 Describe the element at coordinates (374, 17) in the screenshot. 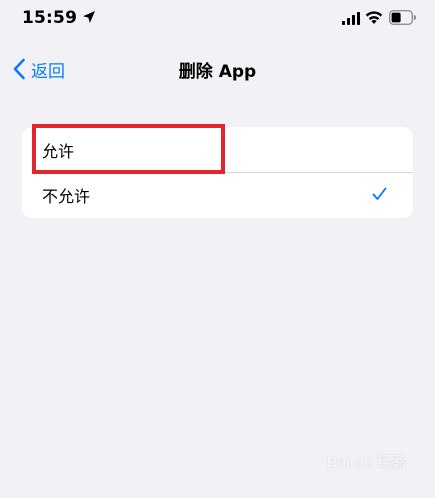

I see `wifi-icon` at that location.